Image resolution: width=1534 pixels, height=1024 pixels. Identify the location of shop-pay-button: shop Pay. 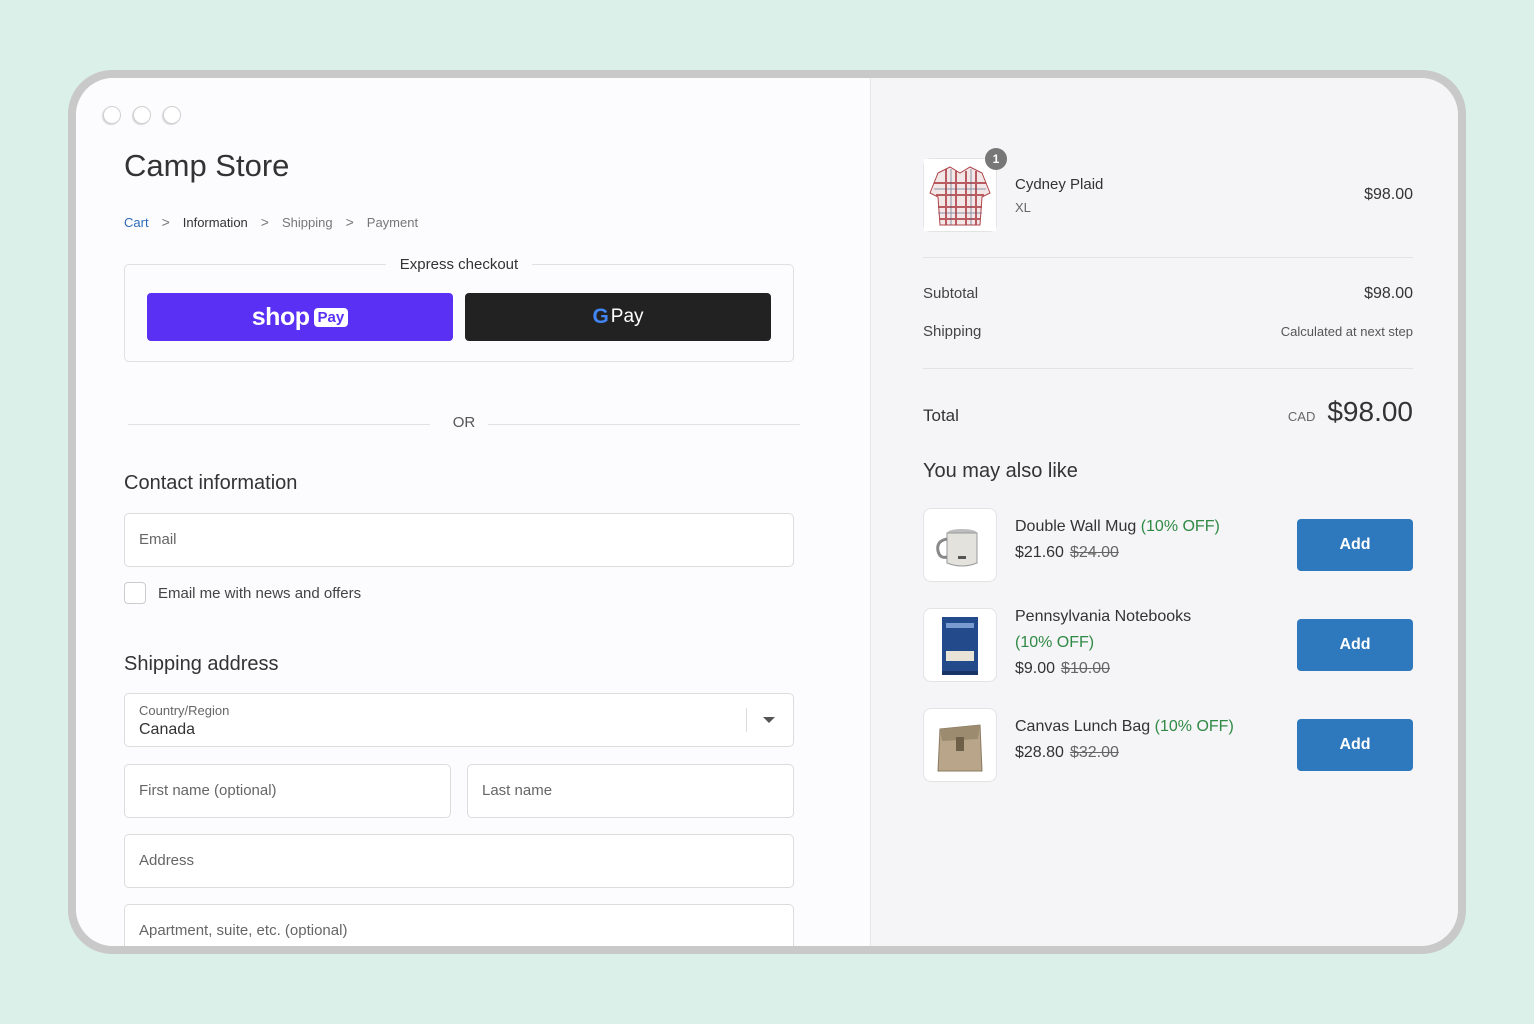
(300, 317).